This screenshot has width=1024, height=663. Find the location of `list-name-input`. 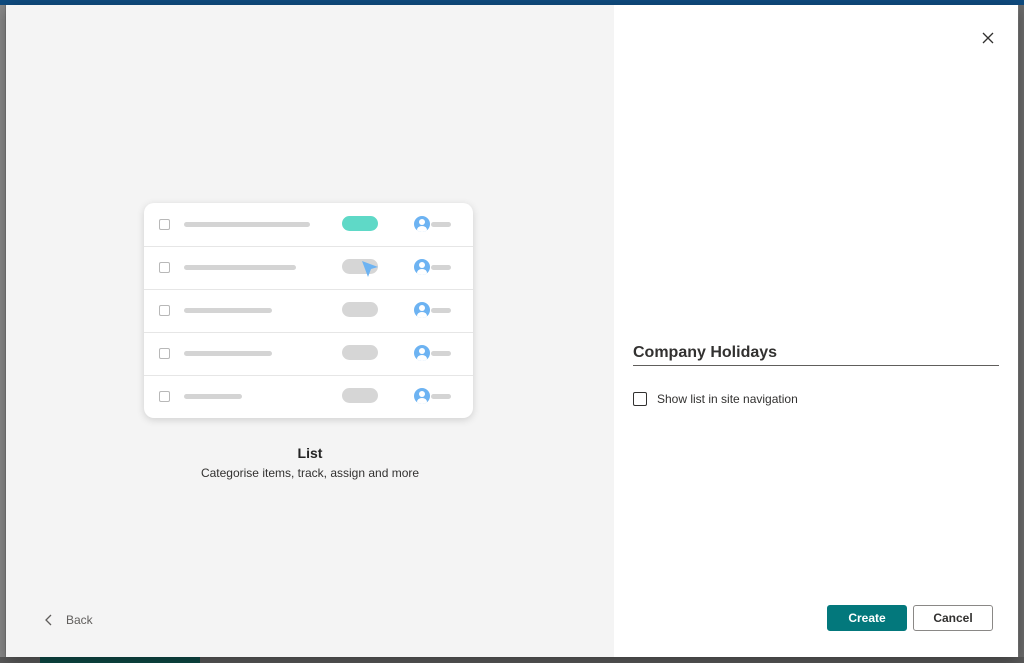

list-name-input is located at coordinates (816, 353).